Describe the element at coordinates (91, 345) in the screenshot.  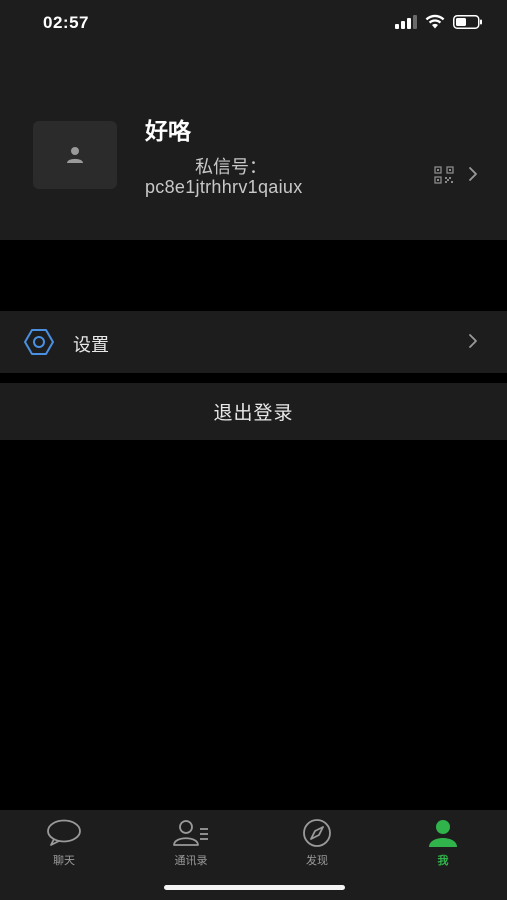
I see `settings-label: 设置` at that location.